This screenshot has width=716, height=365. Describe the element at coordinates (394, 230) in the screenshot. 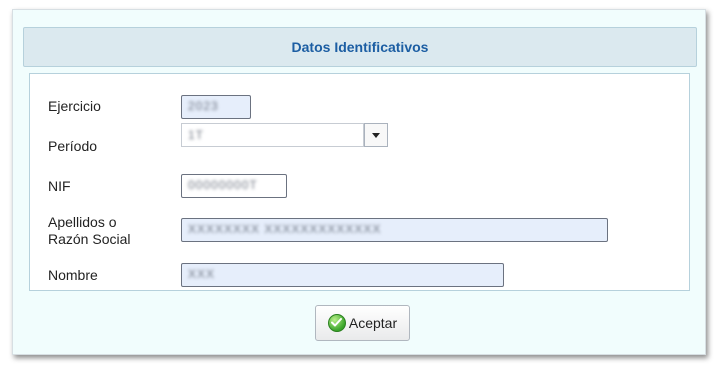

I see `apellidos-field: XXXXXXXX XXXXXXXXXXXXX` at that location.